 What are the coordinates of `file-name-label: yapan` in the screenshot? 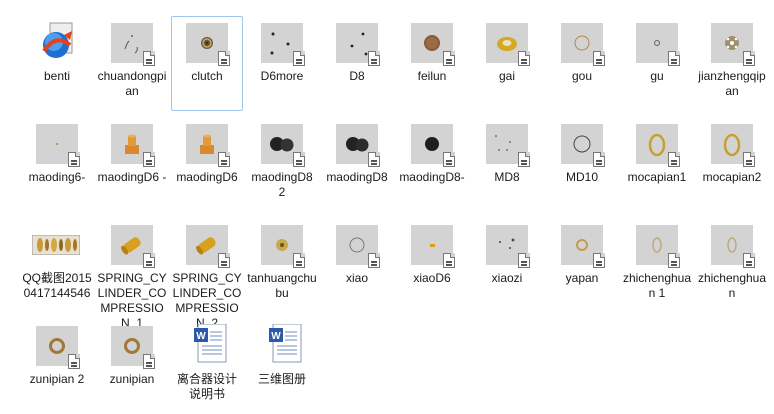 It's located at (582, 278).